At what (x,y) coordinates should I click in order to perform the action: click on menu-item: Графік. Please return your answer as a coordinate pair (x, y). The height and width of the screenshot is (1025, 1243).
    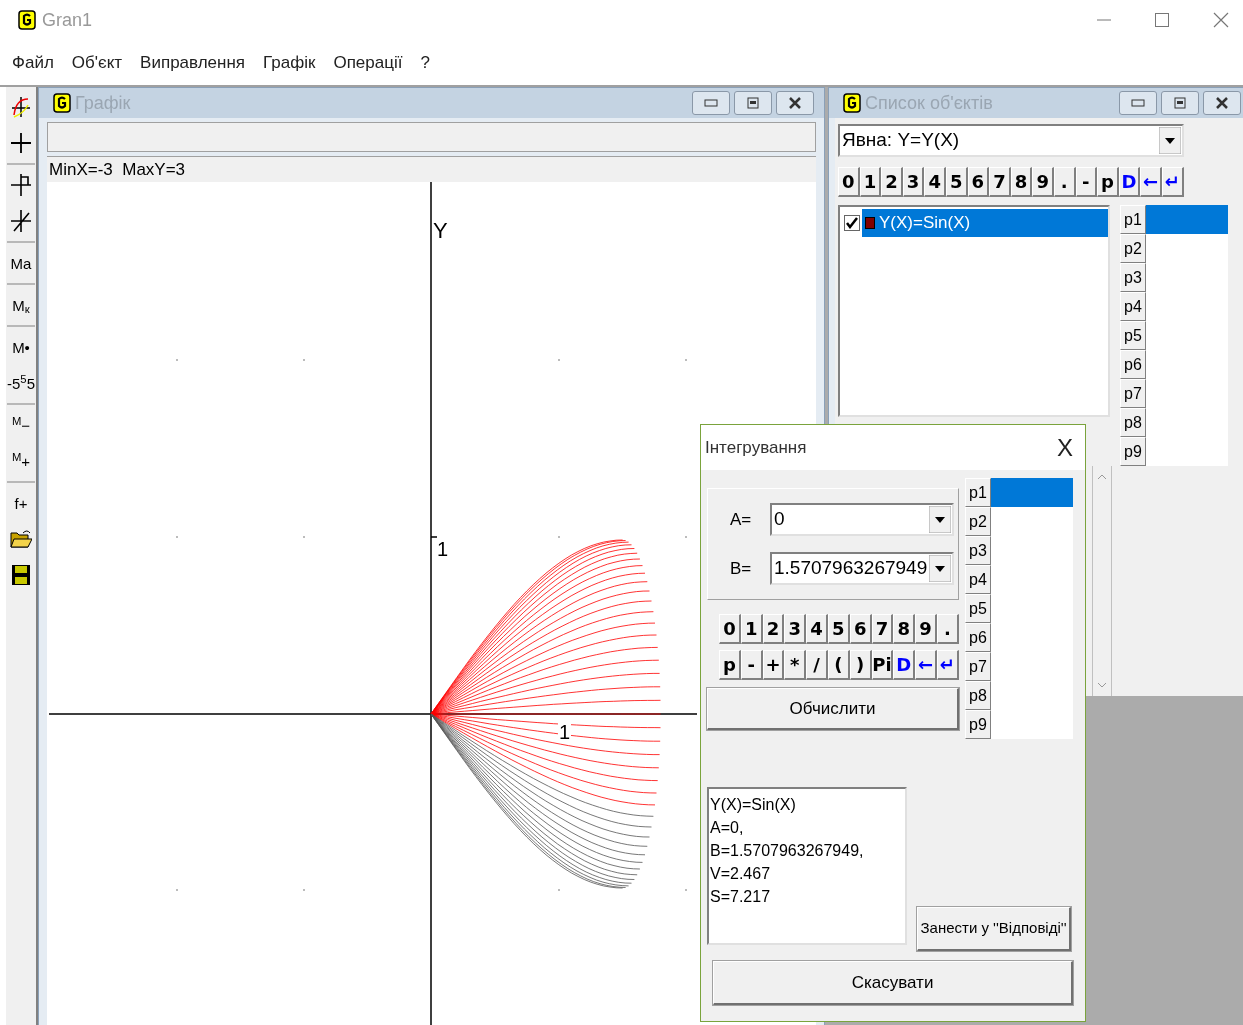
    Looking at the image, I should click on (289, 62).